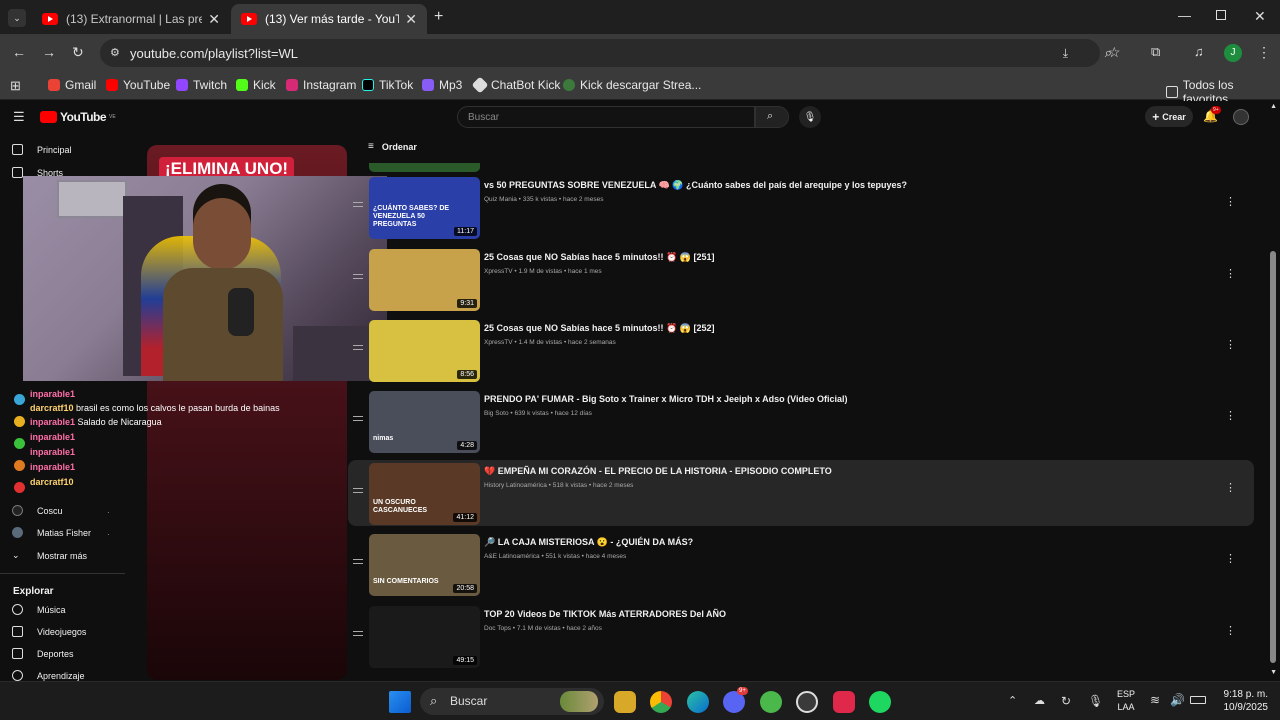  What do you see at coordinates (772, 117) in the screenshot?
I see `search-button: ⌕` at bounding box center [772, 117].